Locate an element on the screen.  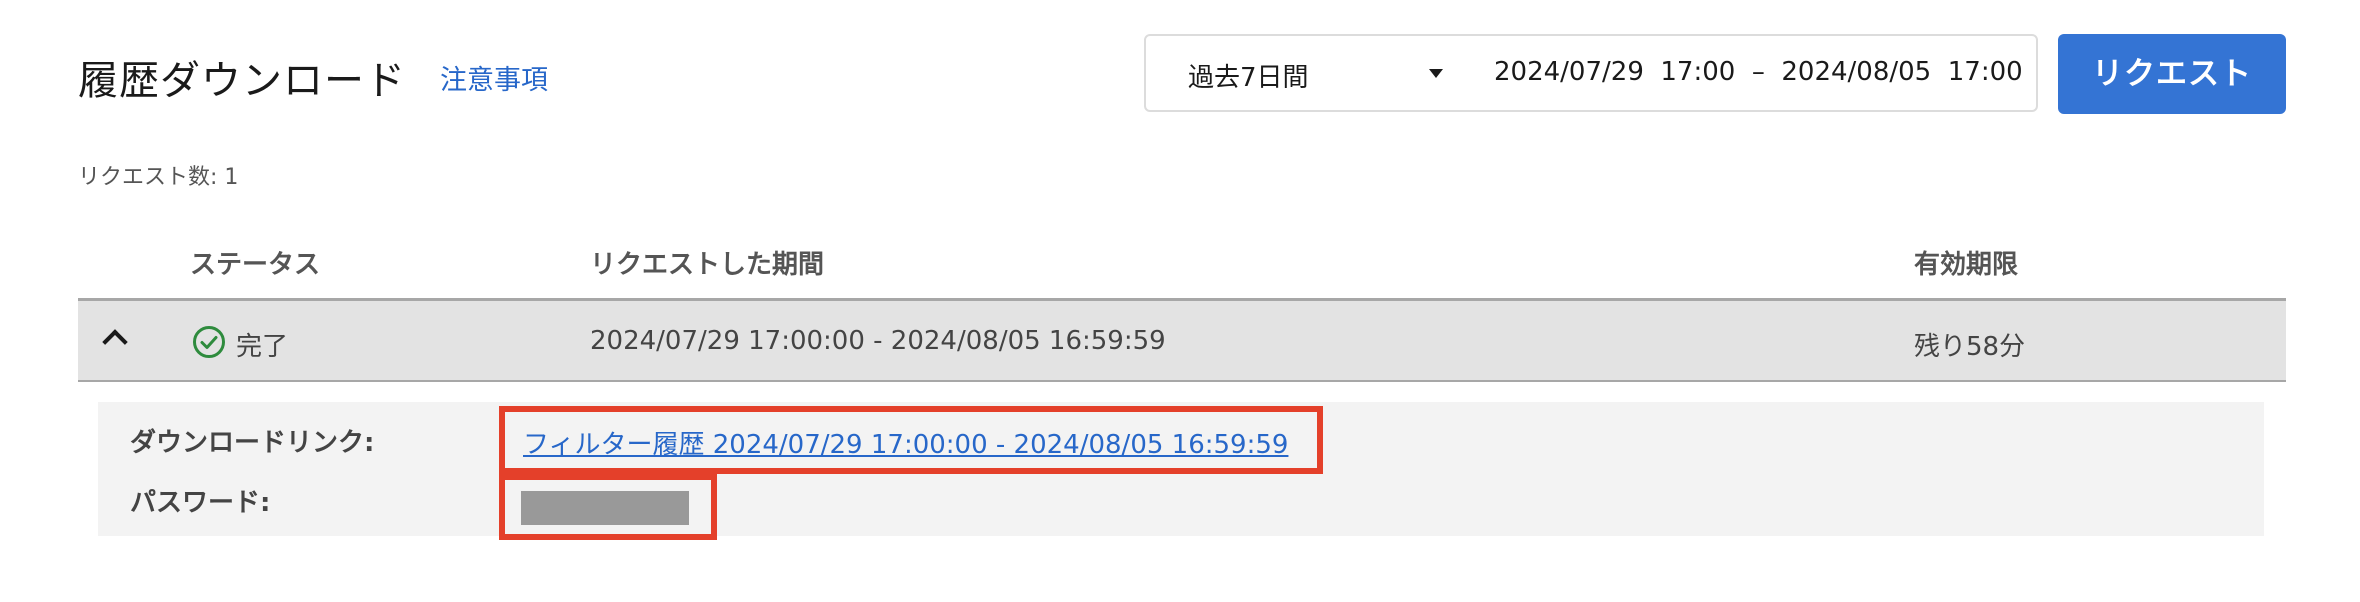
date-range-input: 2024/07/29 17:00 – 2024/08/05 17:00 is located at coordinates (1758, 72).